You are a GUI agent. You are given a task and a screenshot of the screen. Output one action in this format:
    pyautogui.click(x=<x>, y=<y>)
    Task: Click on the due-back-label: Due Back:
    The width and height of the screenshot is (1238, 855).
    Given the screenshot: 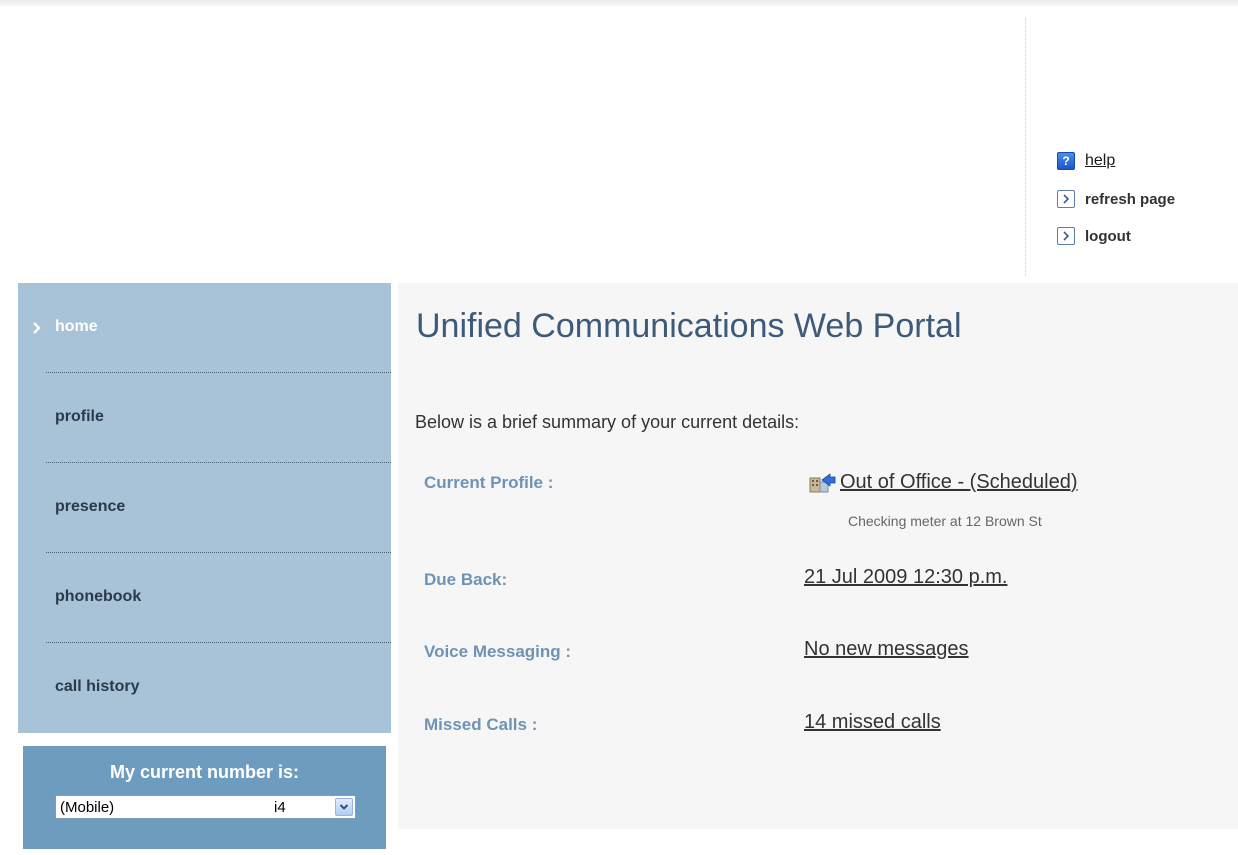 What is the action you would take?
    pyautogui.click(x=466, y=579)
    